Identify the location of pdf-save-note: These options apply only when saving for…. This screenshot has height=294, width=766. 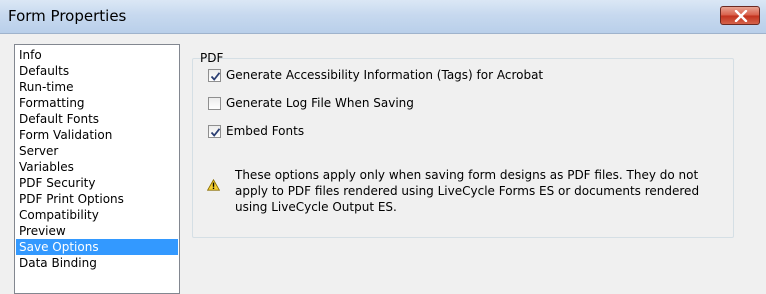
(467, 191).